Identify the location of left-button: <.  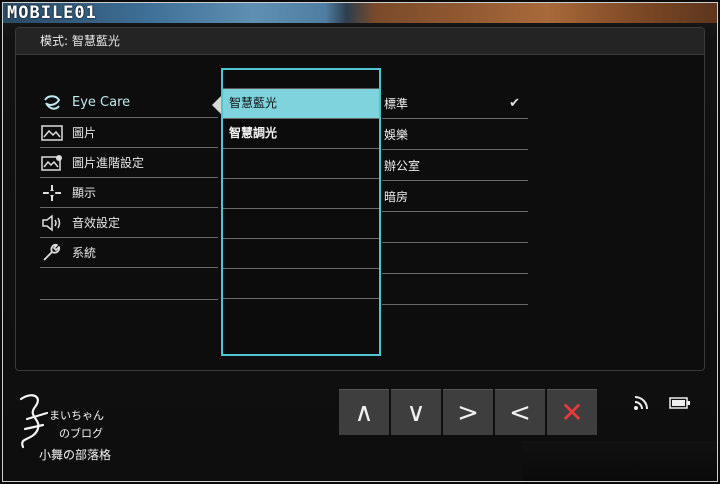
(520, 412).